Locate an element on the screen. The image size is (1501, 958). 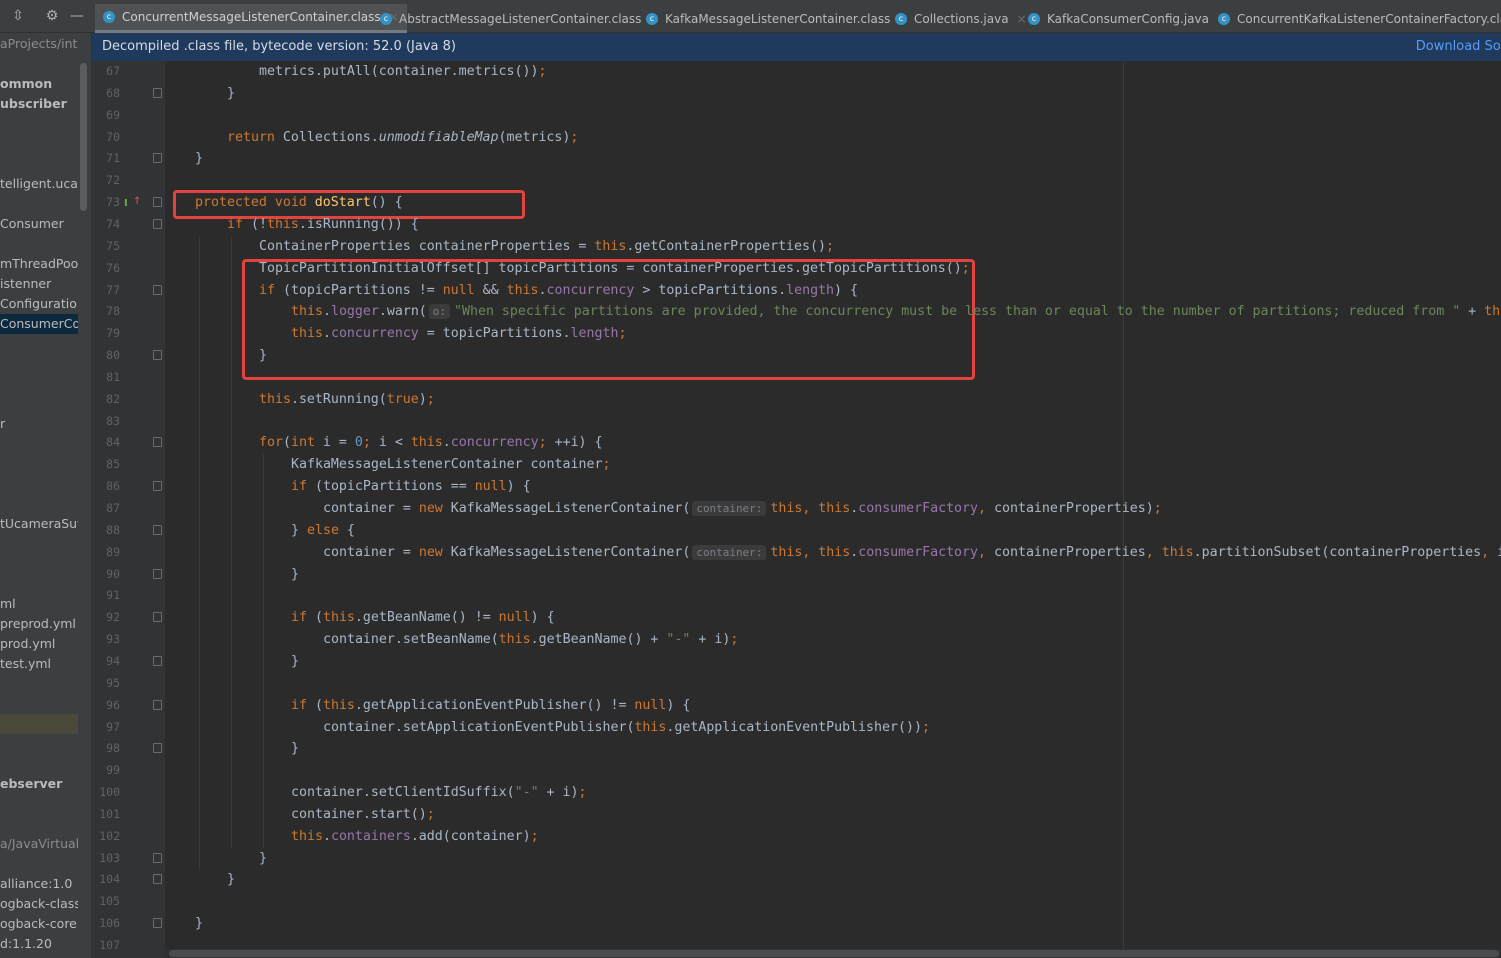
code-token: return is located at coordinates (255, 137).